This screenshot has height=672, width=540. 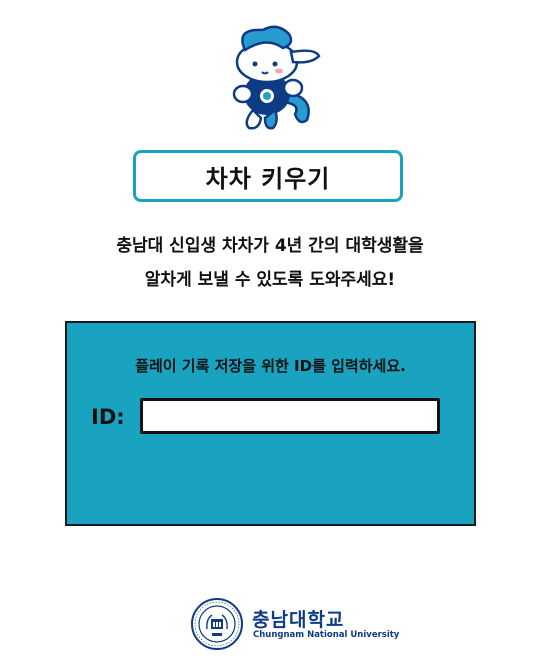 I want to click on intro-line-1: 충남대 신입생 차차가 4년 간의 대학생활을, so click(x=270, y=246).